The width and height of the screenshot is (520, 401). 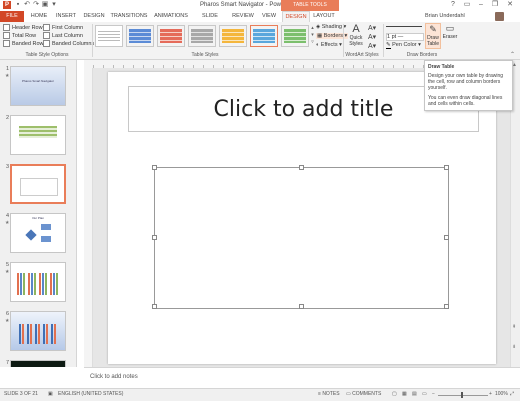 What do you see at coordinates (433, 394) in the screenshot?
I see `zoom-out-icon: −` at bounding box center [433, 394].